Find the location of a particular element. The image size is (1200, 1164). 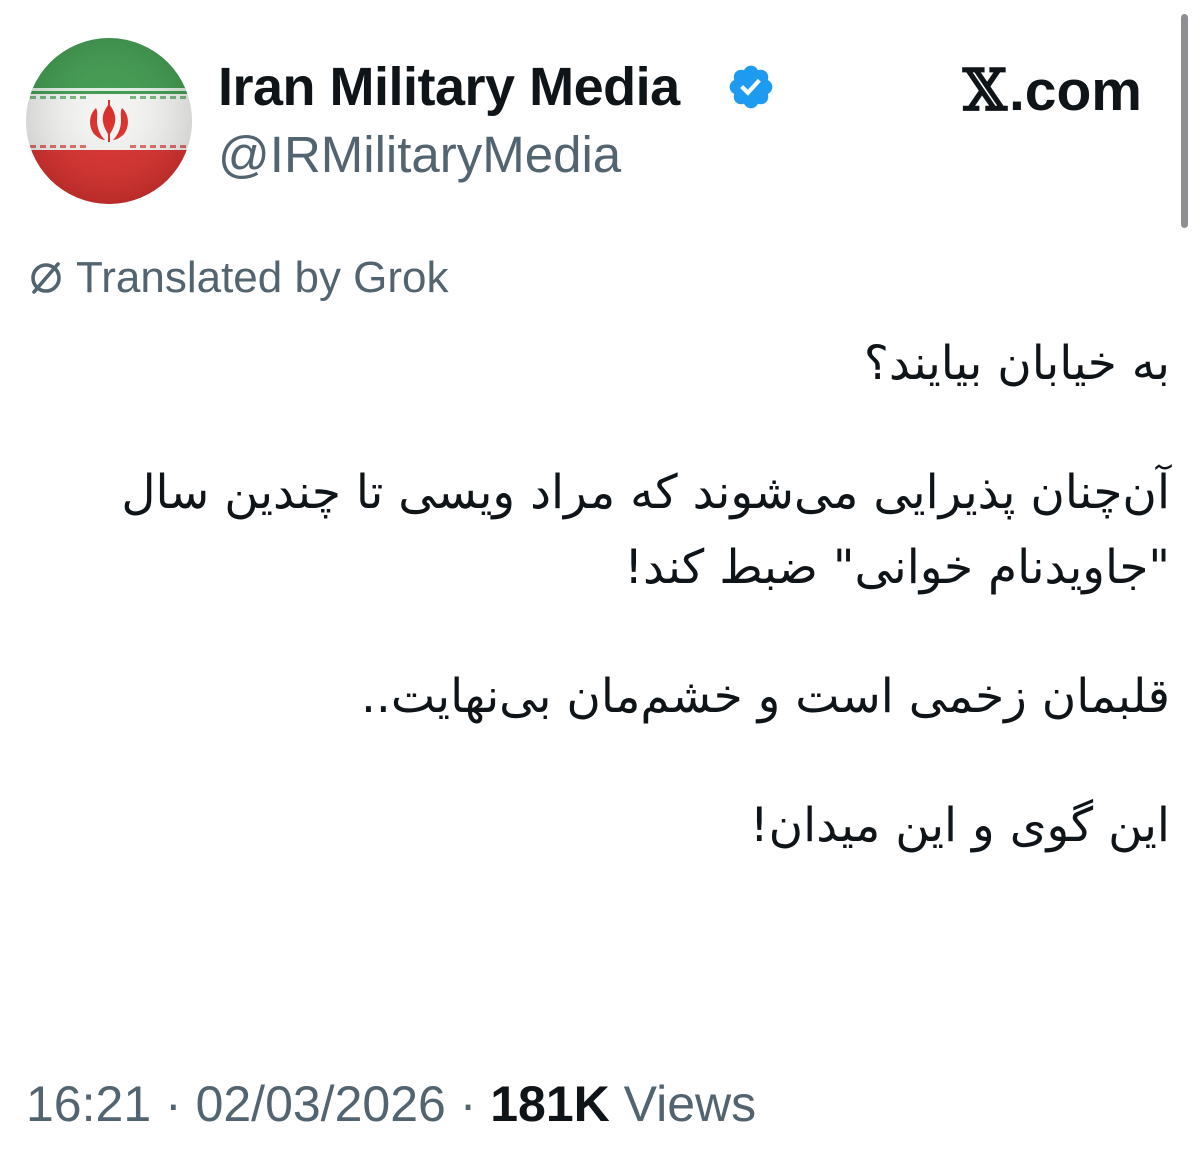

author-handle: @IRMilitaryMedia is located at coordinates (419, 155).